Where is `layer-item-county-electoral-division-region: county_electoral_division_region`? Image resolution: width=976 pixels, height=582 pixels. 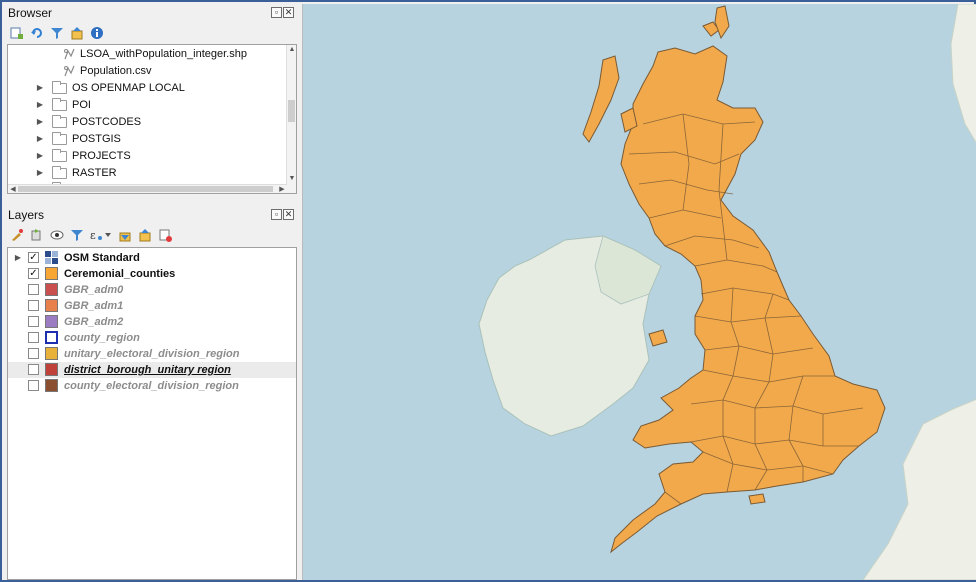
layer-item-county-electoral-division-region: county_electoral_division_region is located at coordinates (152, 386).